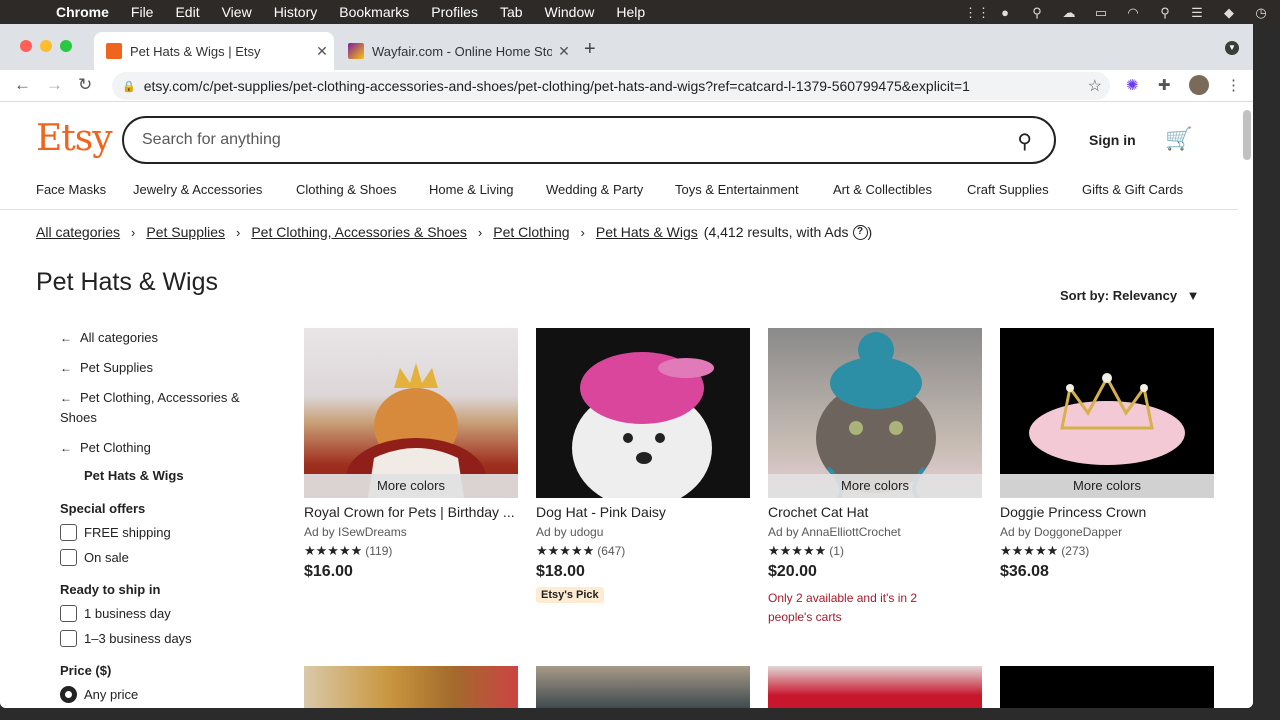  What do you see at coordinates (359, 232) in the screenshot?
I see `breadcrumb-pet-clothing-accessories: Pet Clothing, Accessories & Shoes` at bounding box center [359, 232].